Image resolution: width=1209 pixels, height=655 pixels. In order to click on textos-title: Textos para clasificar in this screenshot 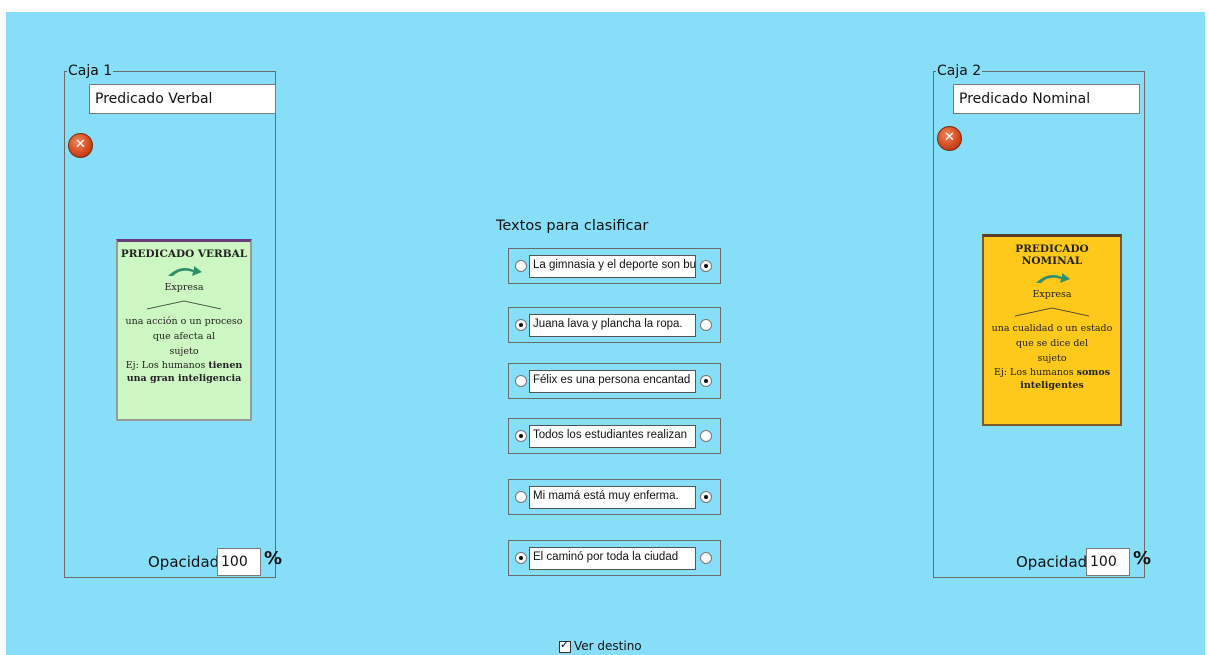, I will do `click(572, 226)`.